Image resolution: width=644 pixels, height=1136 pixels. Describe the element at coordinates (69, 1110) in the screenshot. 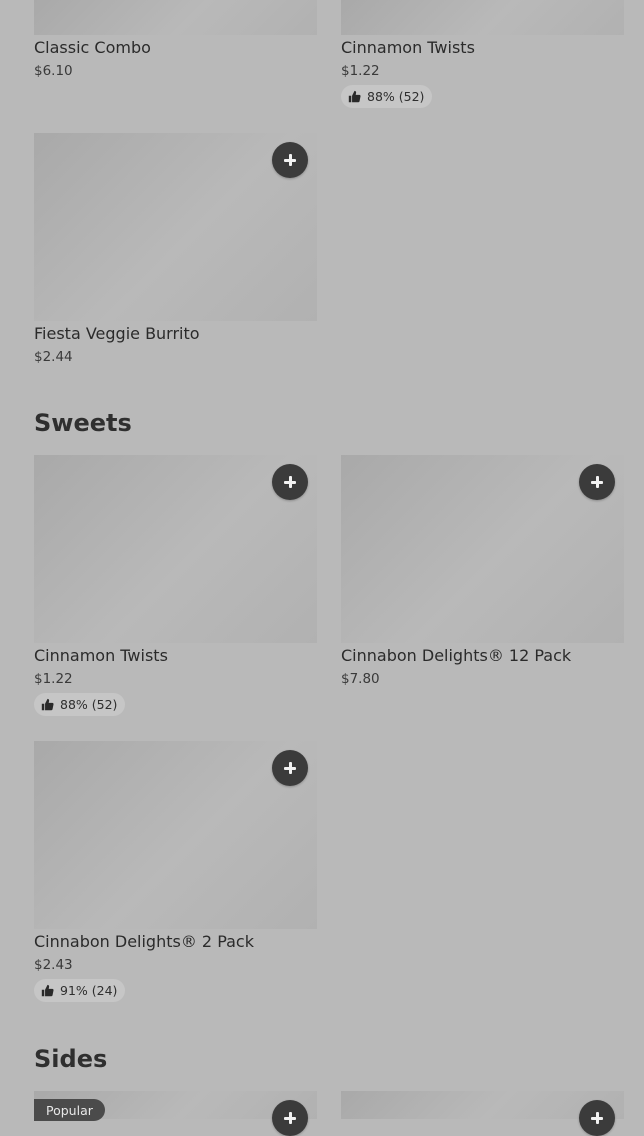

I see `popular-badge: Popular` at that location.